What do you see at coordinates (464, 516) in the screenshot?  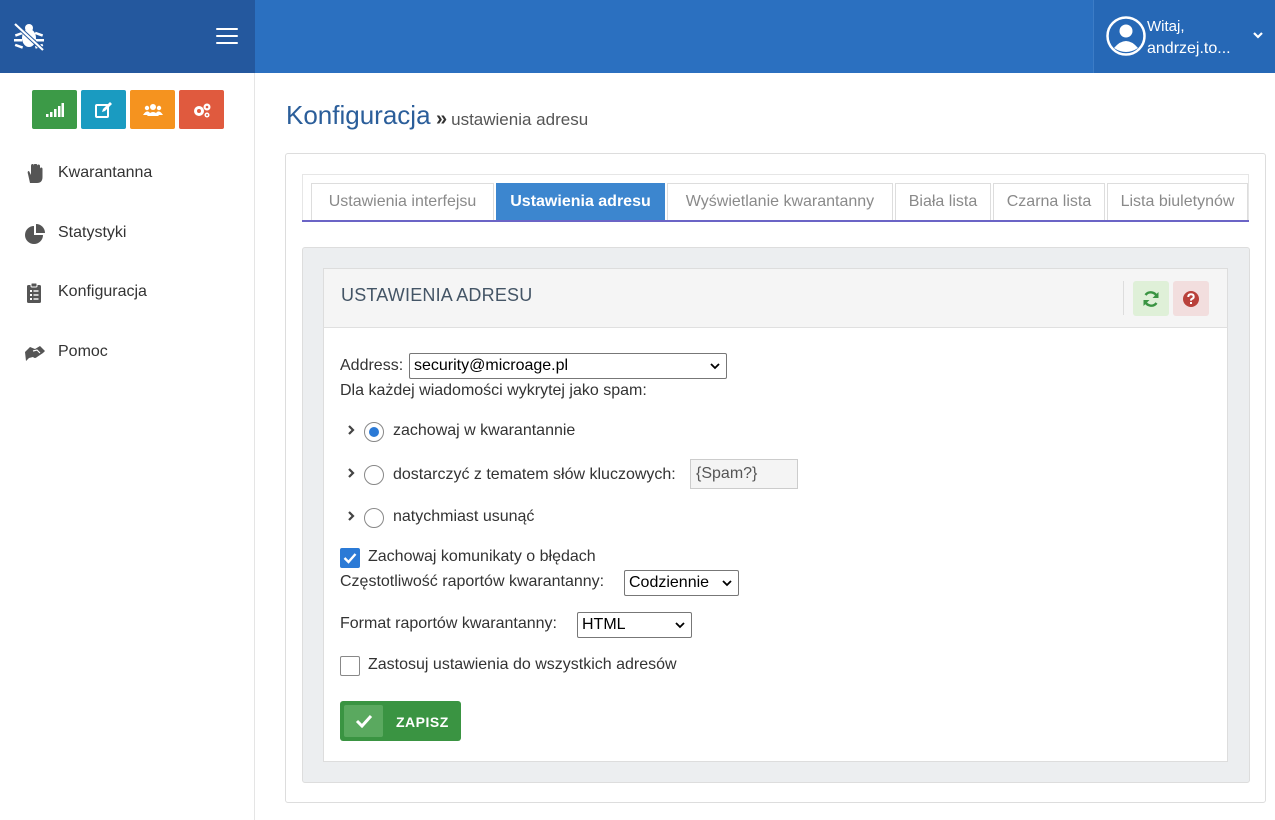 I see `delete-option-label: natychmiast usunąć` at bounding box center [464, 516].